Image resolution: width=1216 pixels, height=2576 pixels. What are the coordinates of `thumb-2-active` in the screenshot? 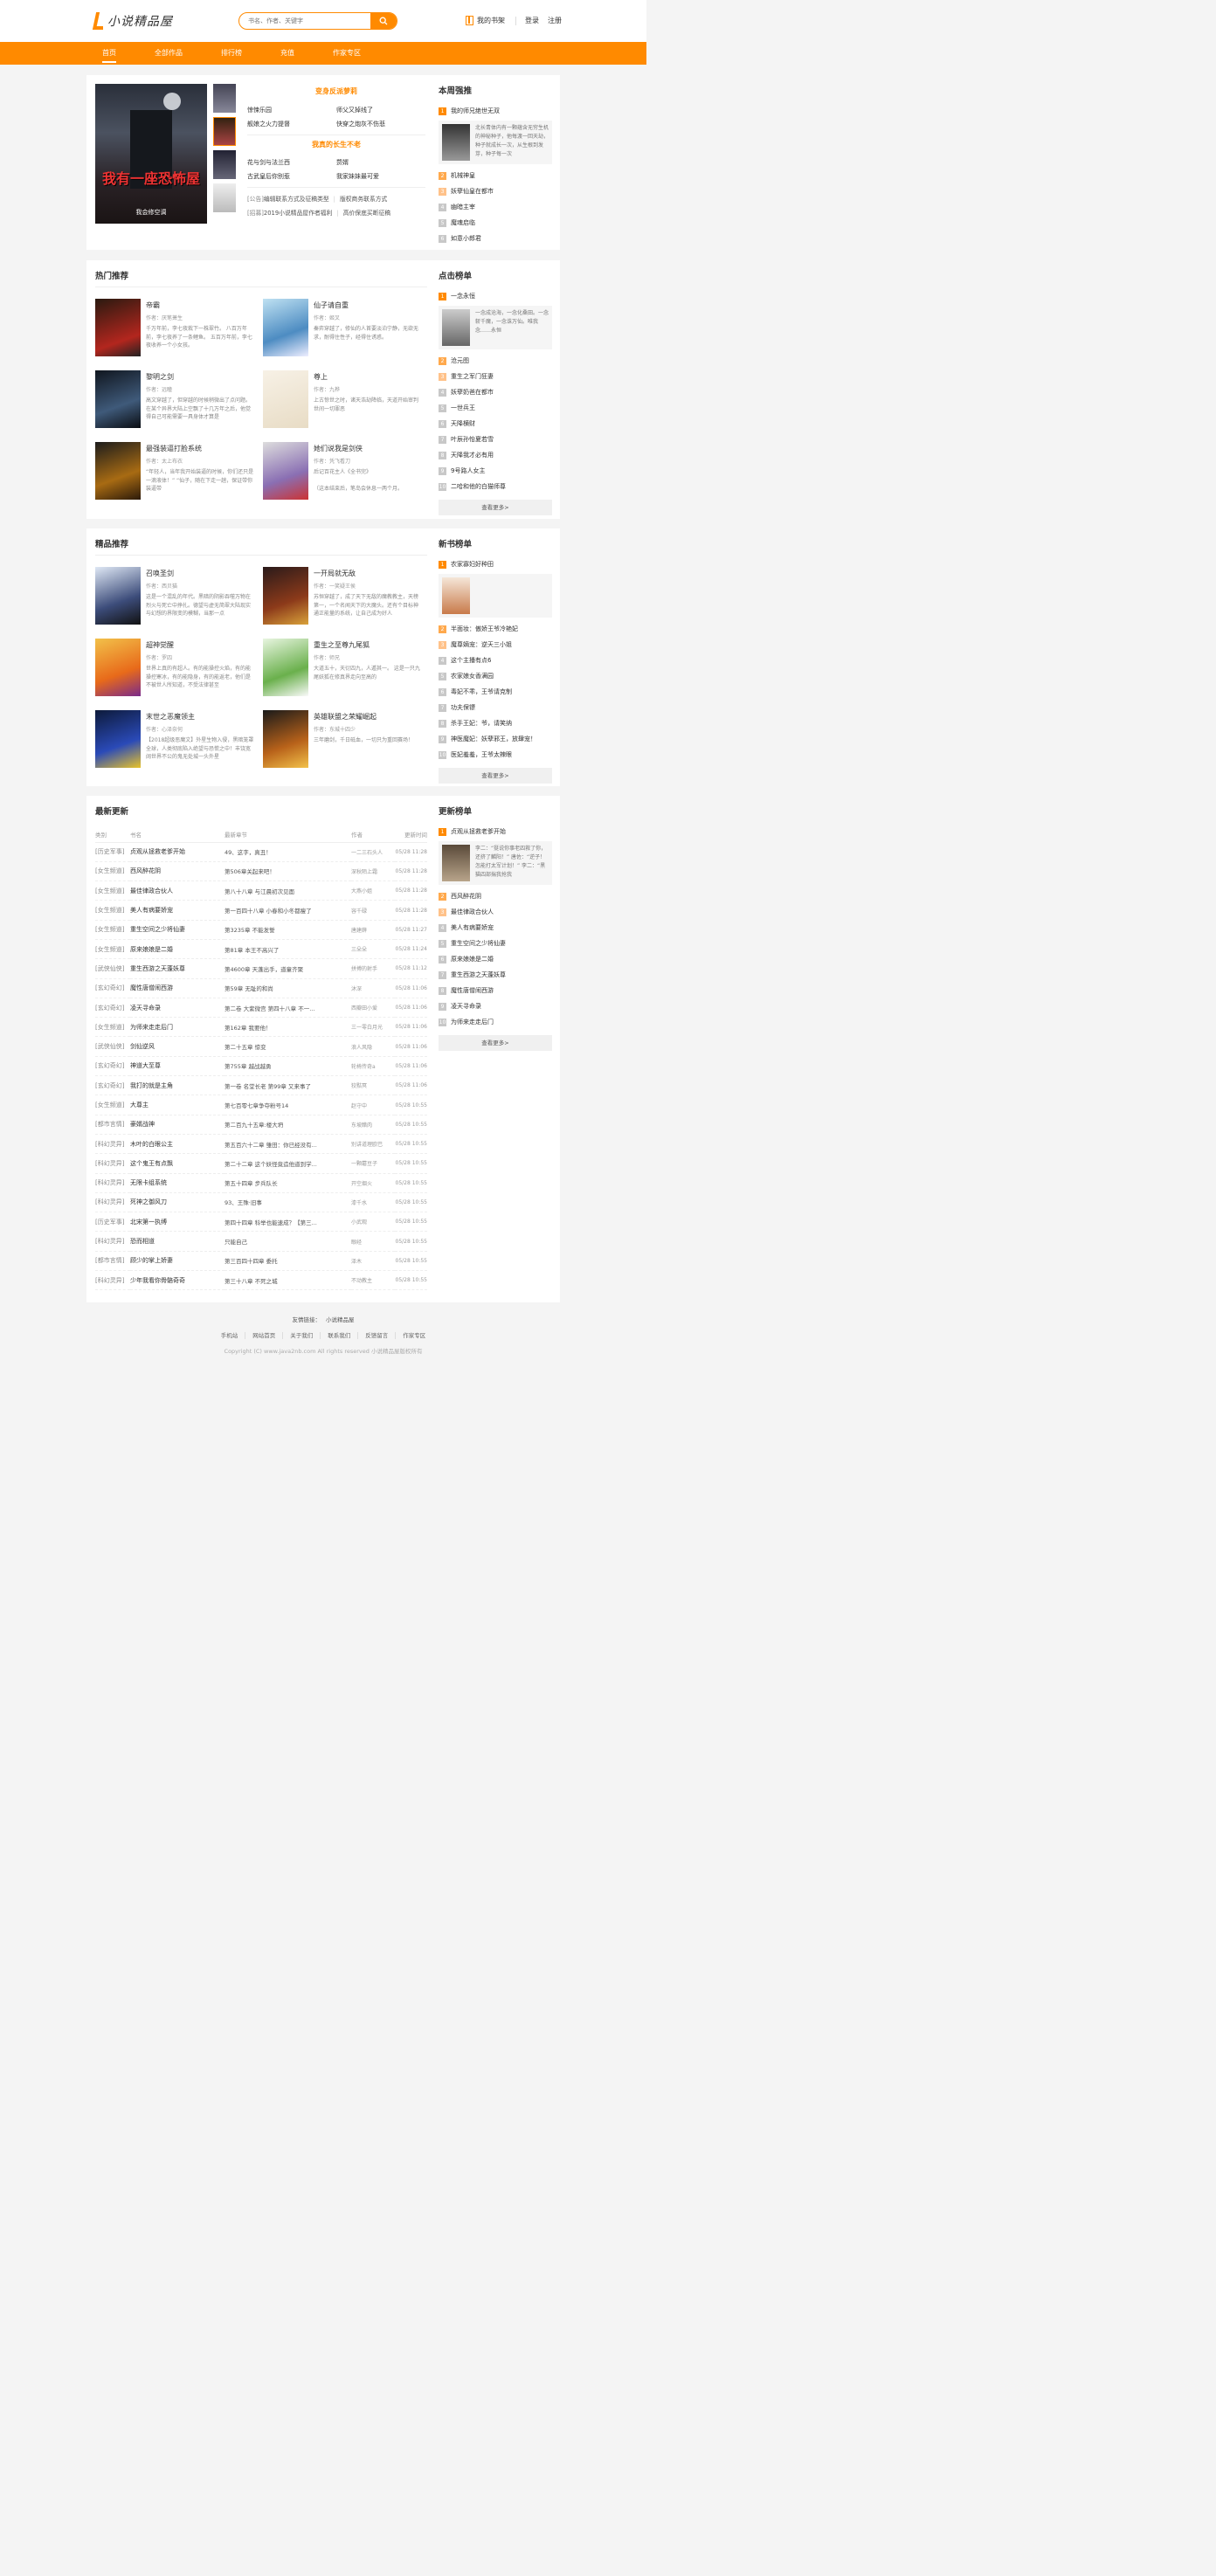 It's located at (224, 131).